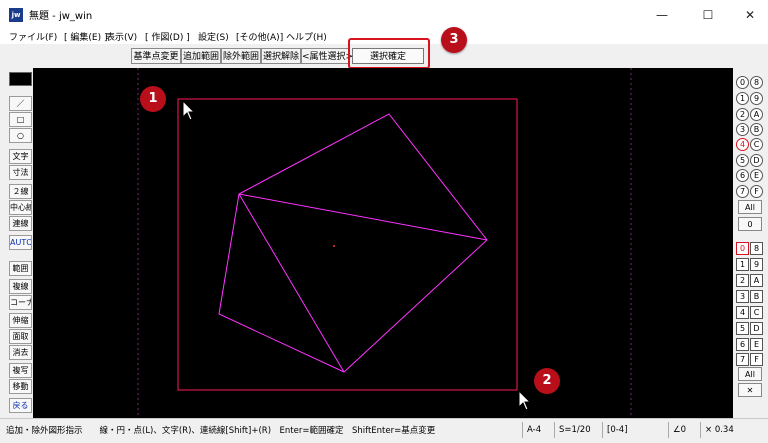  Describe the element at coordinates (306, 36) in the screenshot. I see `menu-help: ヘルプ(H)` at that location.